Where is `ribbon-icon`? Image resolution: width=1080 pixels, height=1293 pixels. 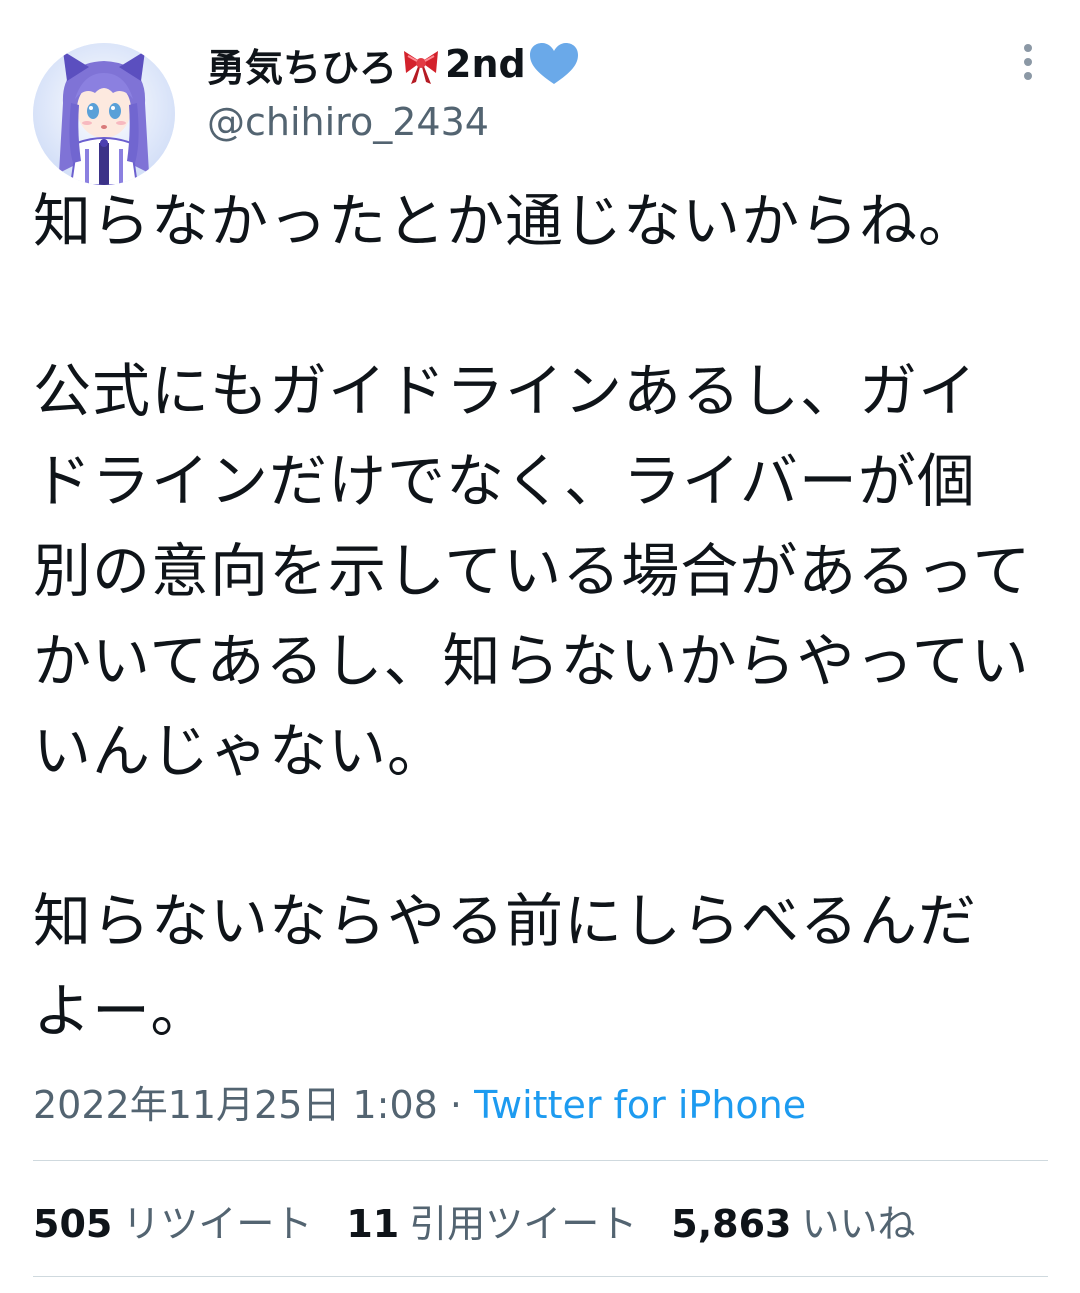 ribbon-icon is located at coordinates (421, 64).